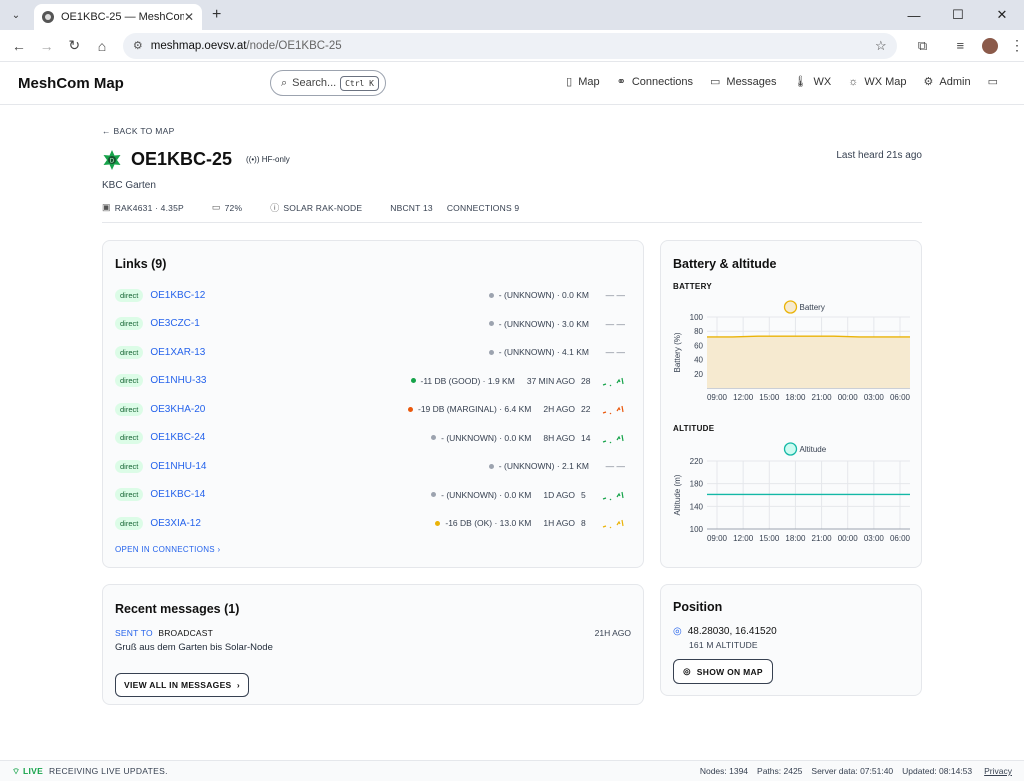 The image size is (1024, 781). Describe the element at coordinates (877, 81) in the screenshot. I see `nav-wx-map: ☼ WX Map` at that location.